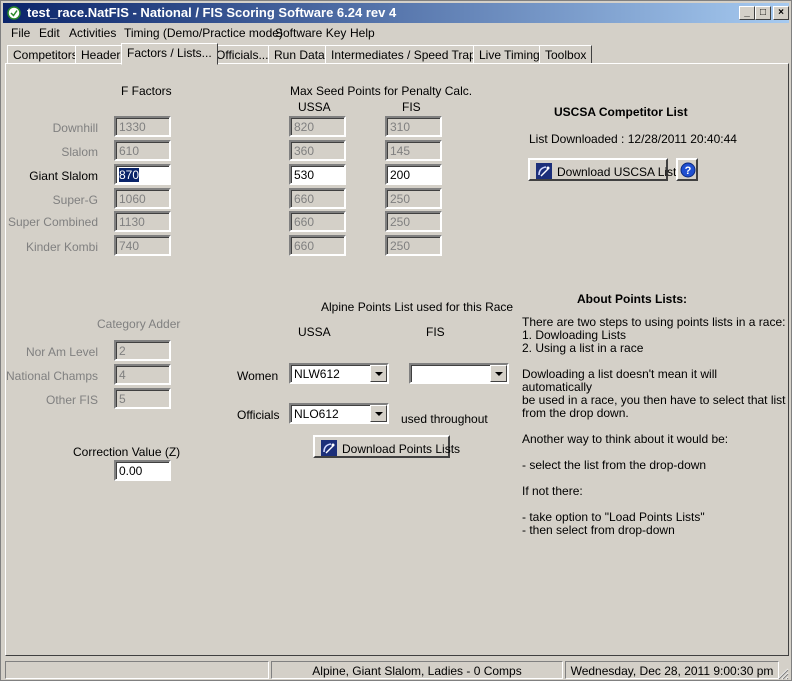 This screenshot has width=792, height=681. Describe the element at coordinates (79, 152) in the screenshot. I see `factor-label-slalom: Slalom` at that location.